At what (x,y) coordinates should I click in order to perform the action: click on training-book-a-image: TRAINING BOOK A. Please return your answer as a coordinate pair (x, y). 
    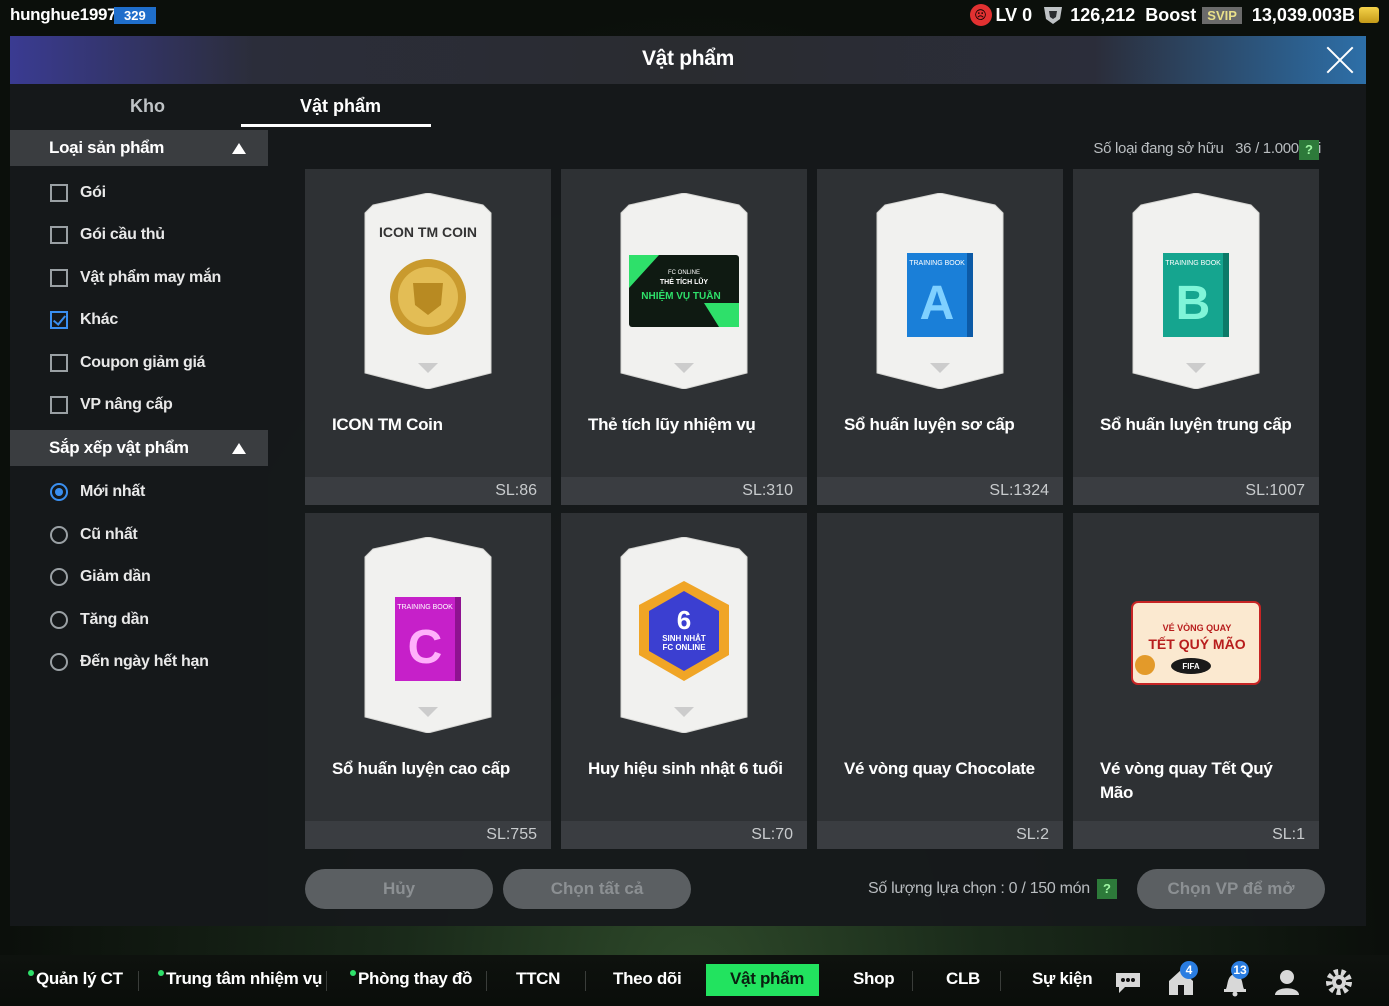
    Looking at the image, I should click on (940, 291).